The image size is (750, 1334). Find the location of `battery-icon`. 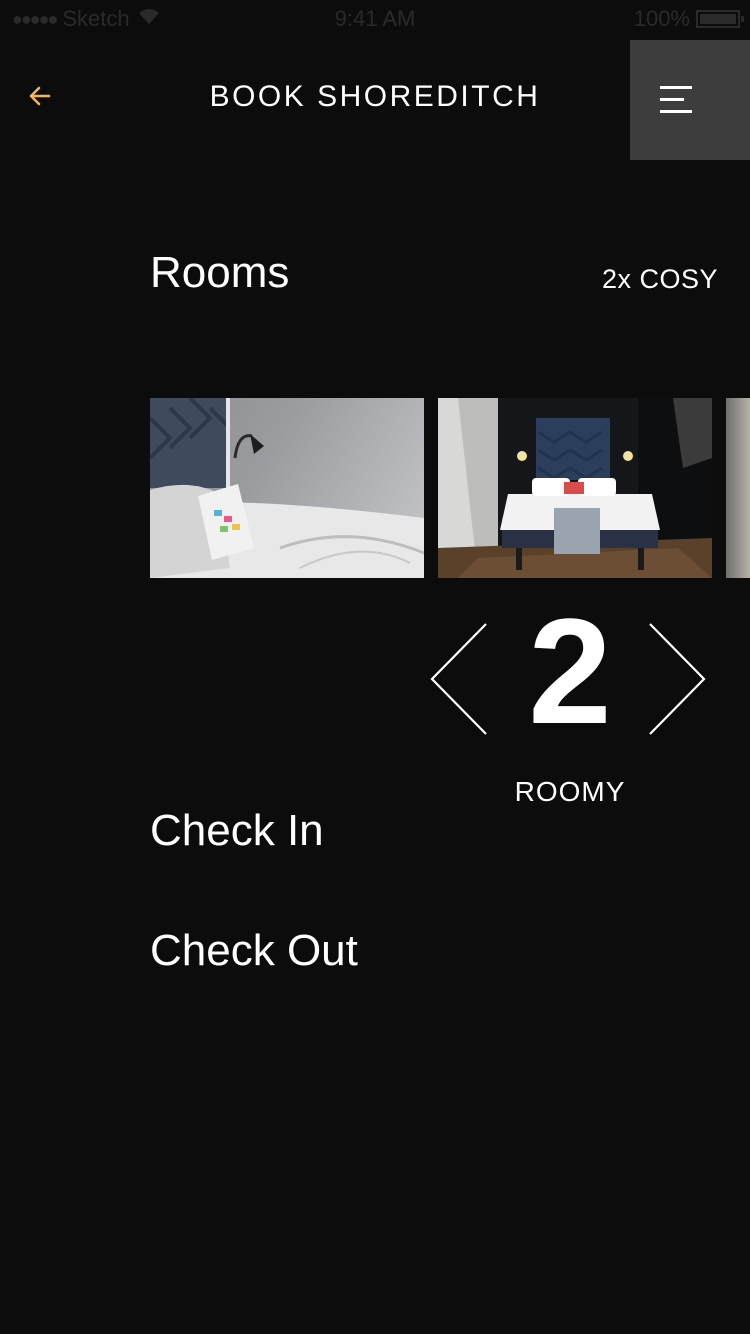

battery-icon is located at coordinates (720, 19).